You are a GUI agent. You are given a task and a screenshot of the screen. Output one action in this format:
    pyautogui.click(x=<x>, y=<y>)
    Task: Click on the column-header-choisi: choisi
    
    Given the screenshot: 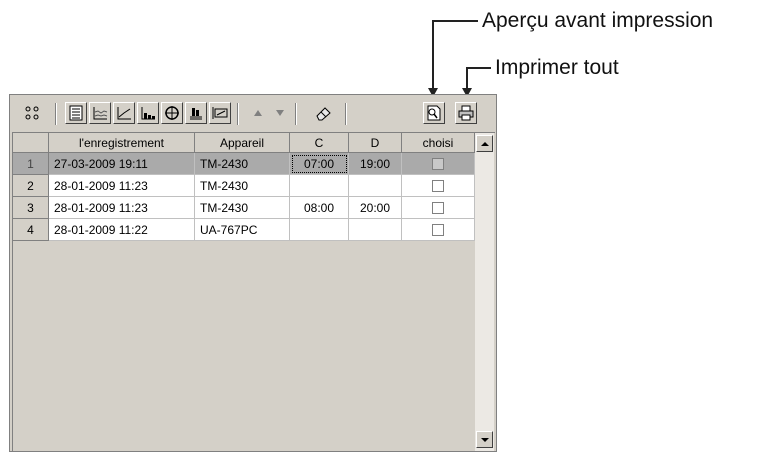 What is the action you would take?
    pyautogui.click(x=438, y=143)
    